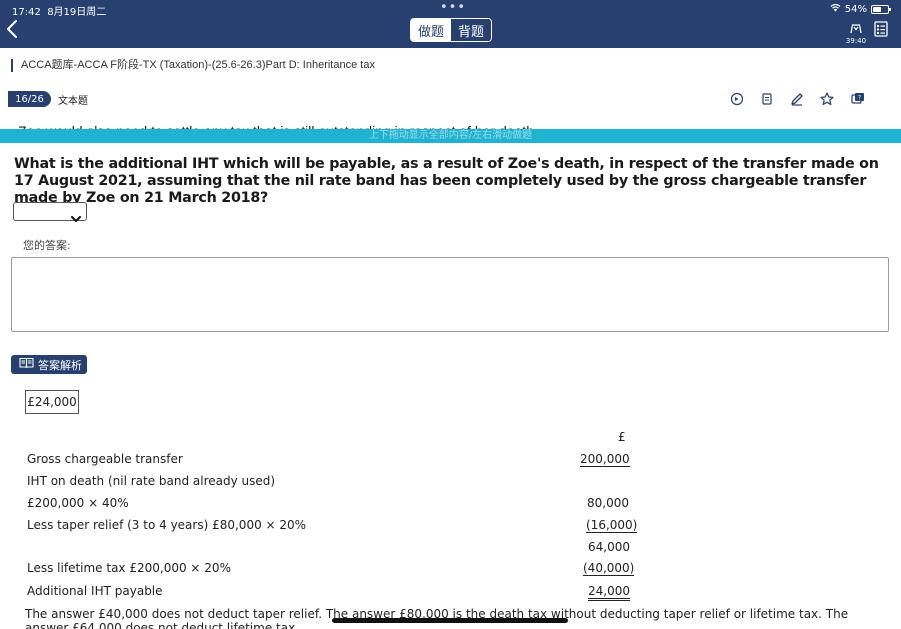  What do you see at coordinates (450, 294) in the screenshot?
I see `your-answer-field` at bounding box center [450, 294].